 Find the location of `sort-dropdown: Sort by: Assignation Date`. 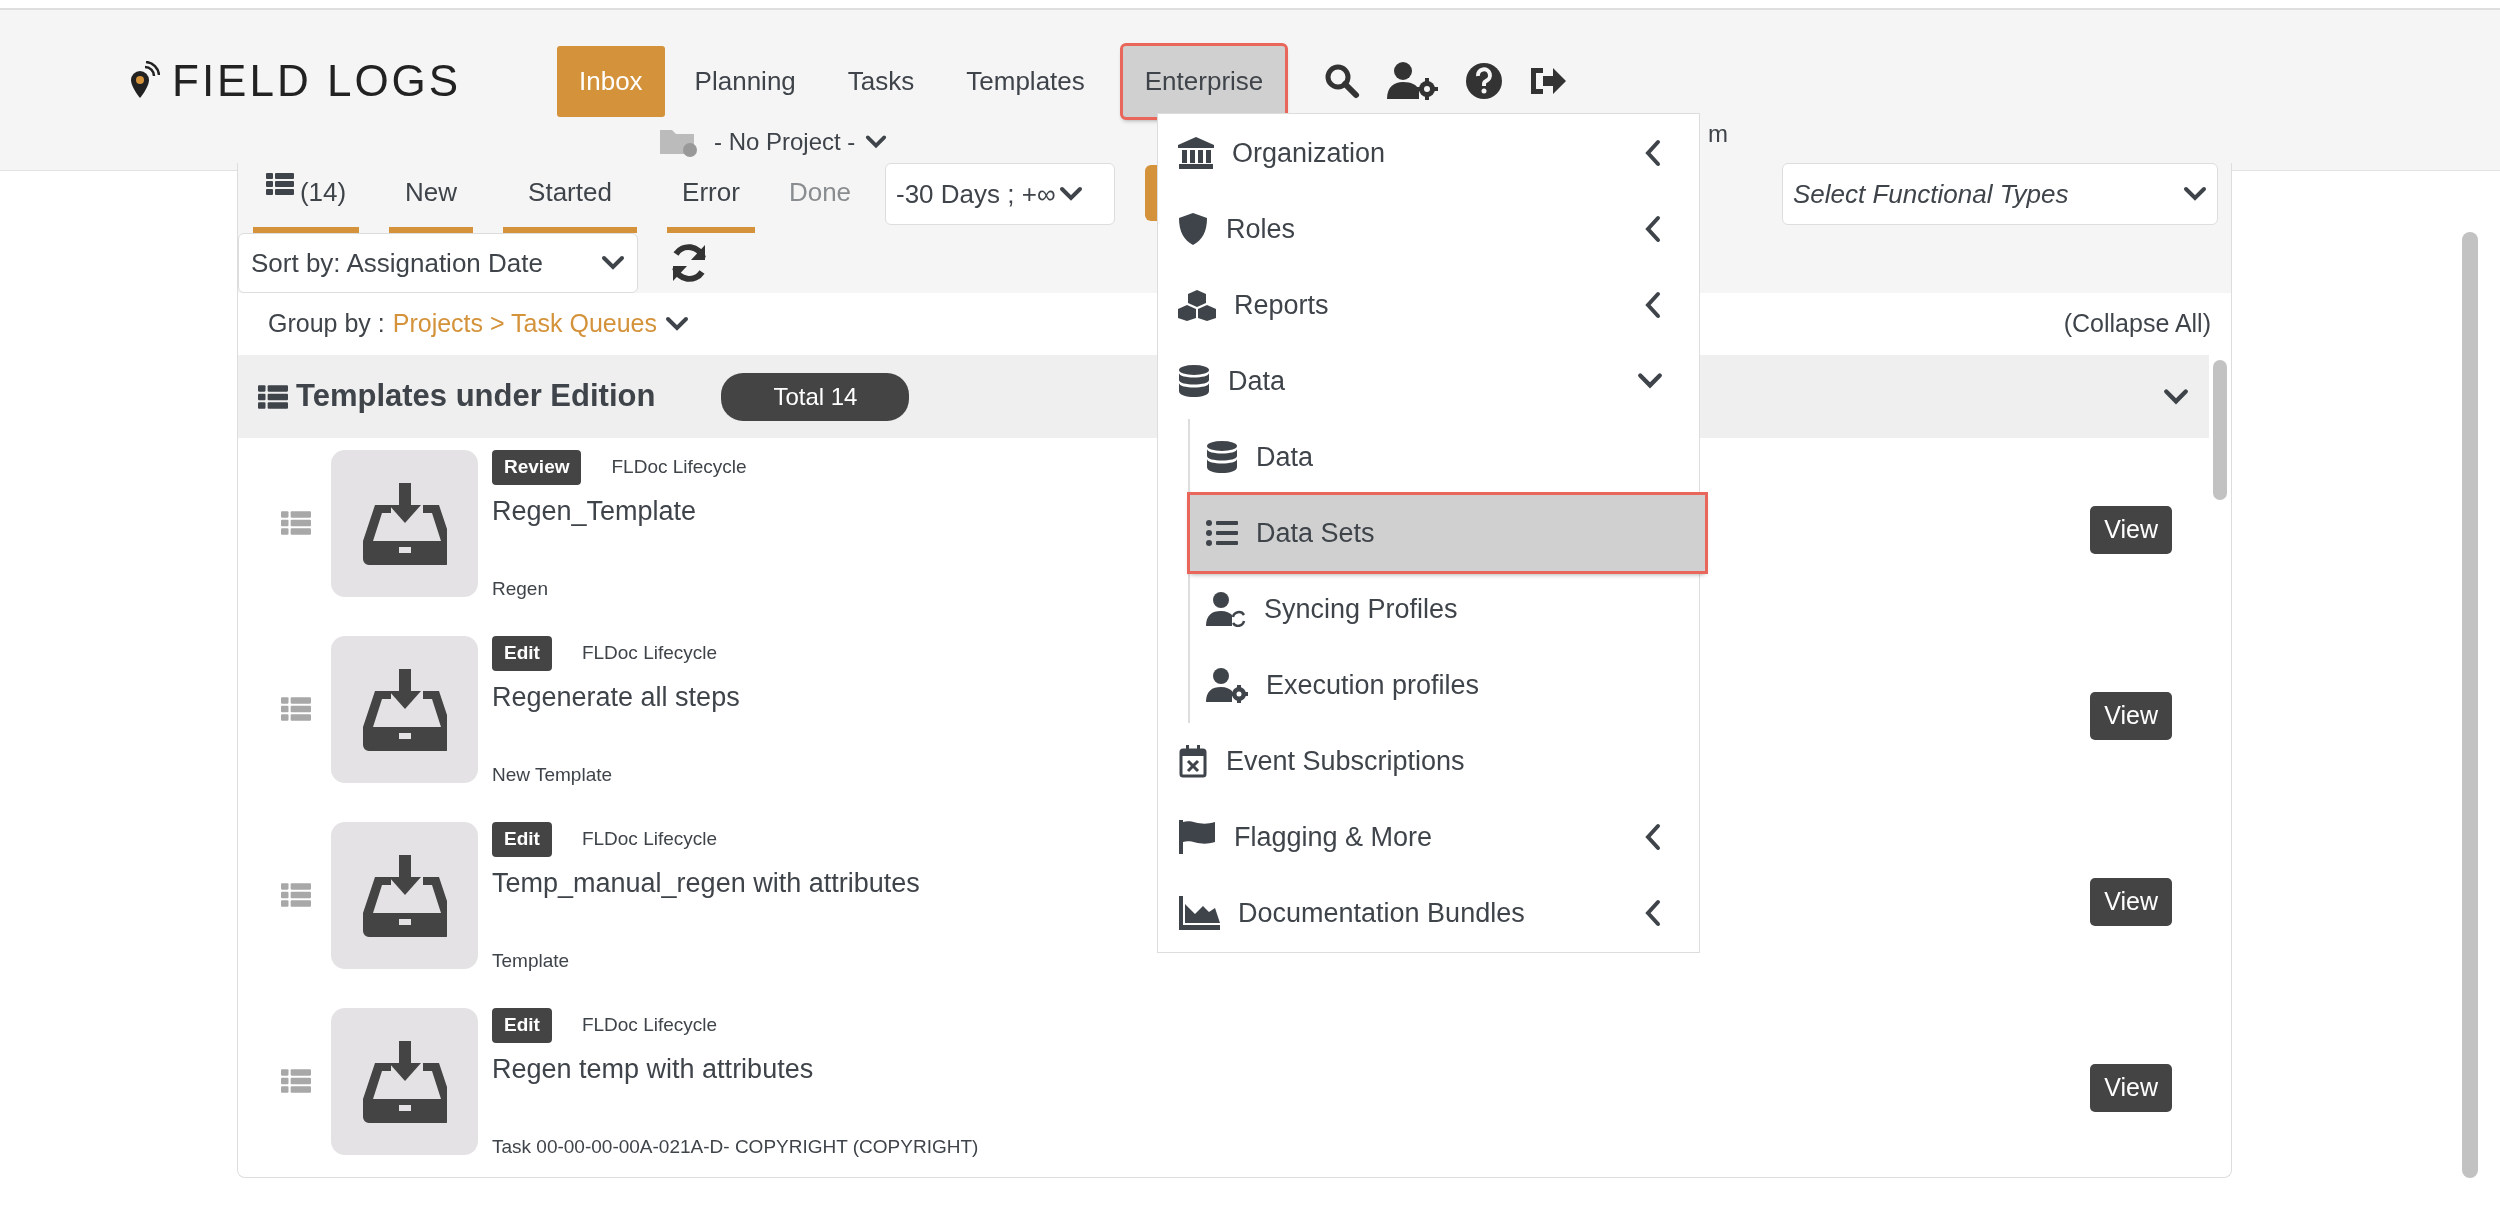

sort-dropdown: Sort by: Assignation Date is located at coordinates (438, 263).